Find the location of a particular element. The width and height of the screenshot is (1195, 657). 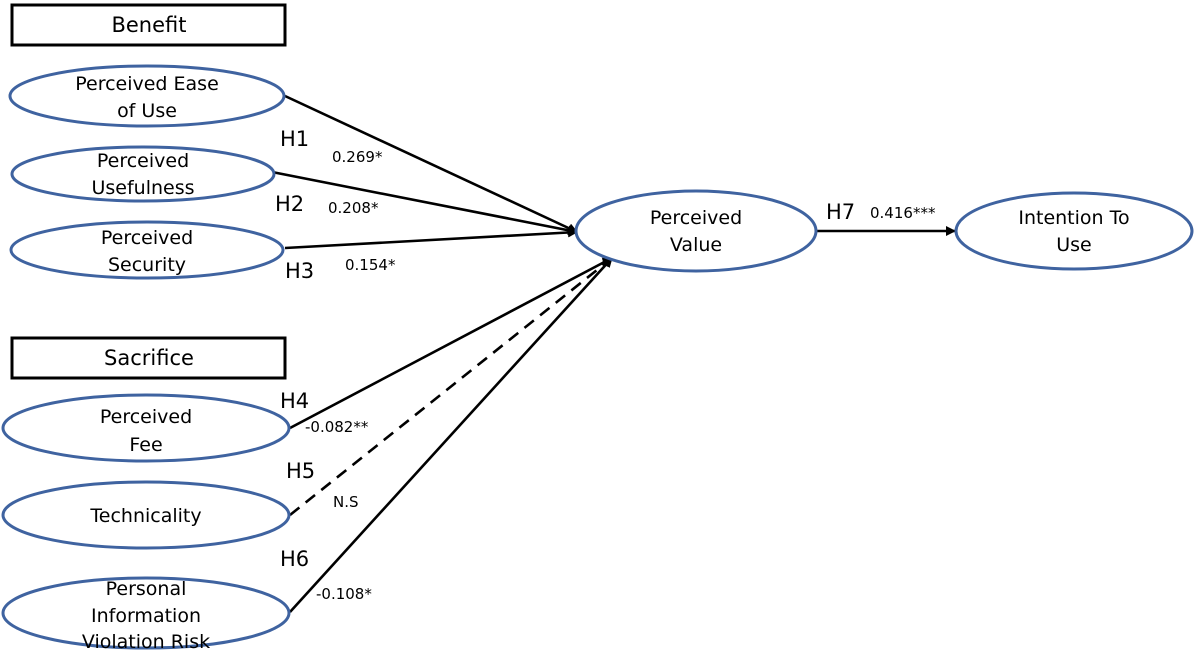

construct-label: Use is located at coordinates (1074, 245).